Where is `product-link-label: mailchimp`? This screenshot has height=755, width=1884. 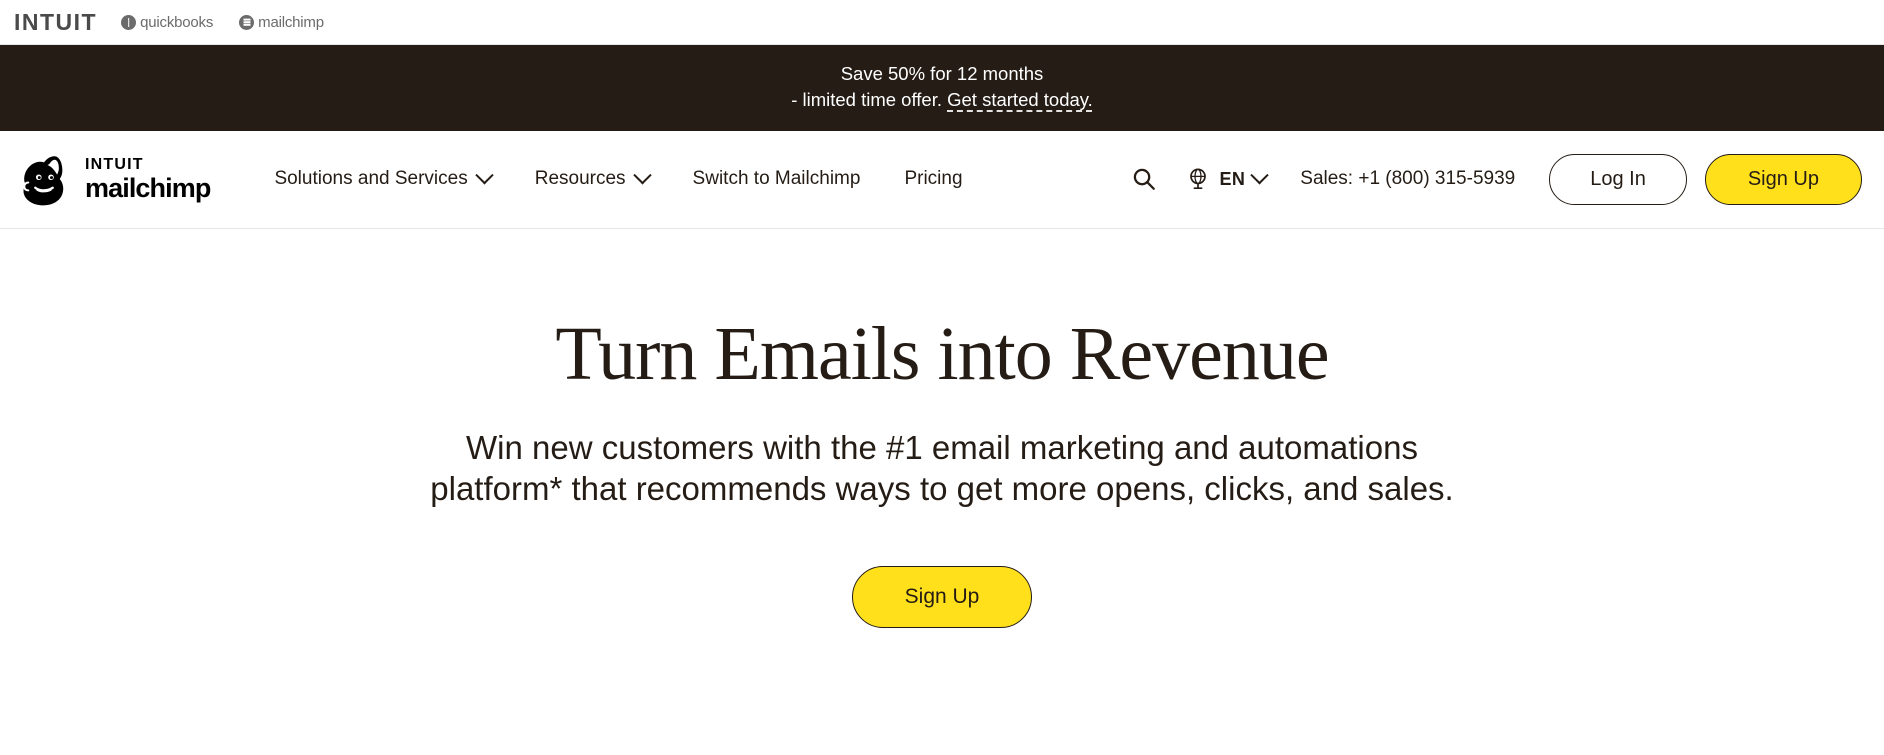
product-link-label: mailchimp is located at coordinates (291, 22).